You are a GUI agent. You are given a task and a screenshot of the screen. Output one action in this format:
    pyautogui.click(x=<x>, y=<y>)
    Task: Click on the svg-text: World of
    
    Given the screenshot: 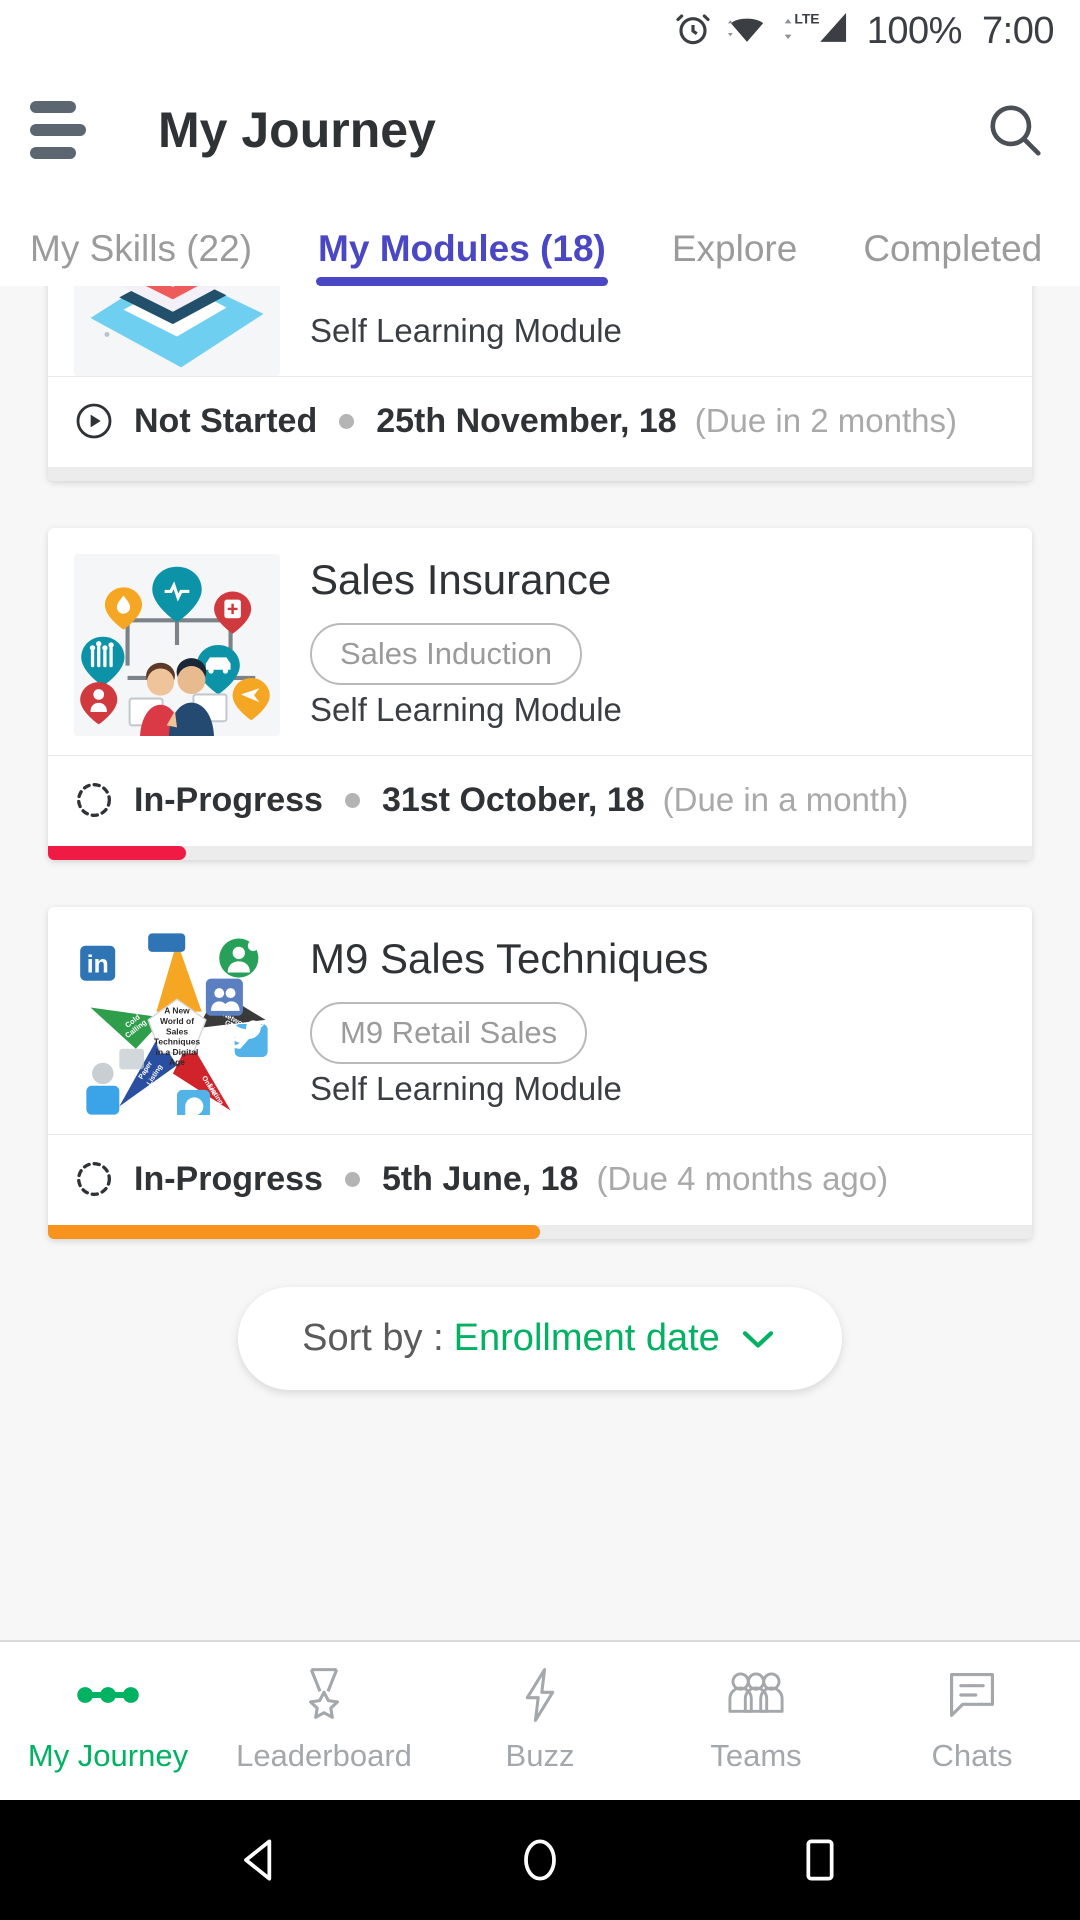 What is the action you would take?
    pyautogui.click(x=177, y=1021)
    